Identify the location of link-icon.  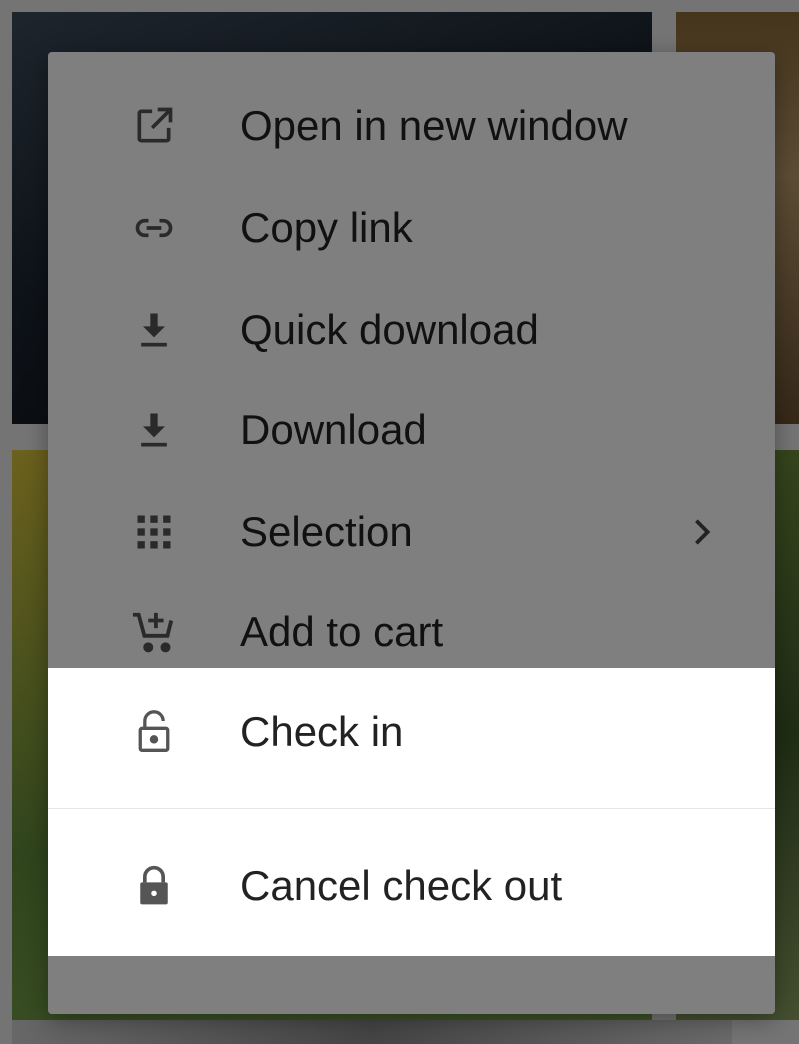
(154, 228).